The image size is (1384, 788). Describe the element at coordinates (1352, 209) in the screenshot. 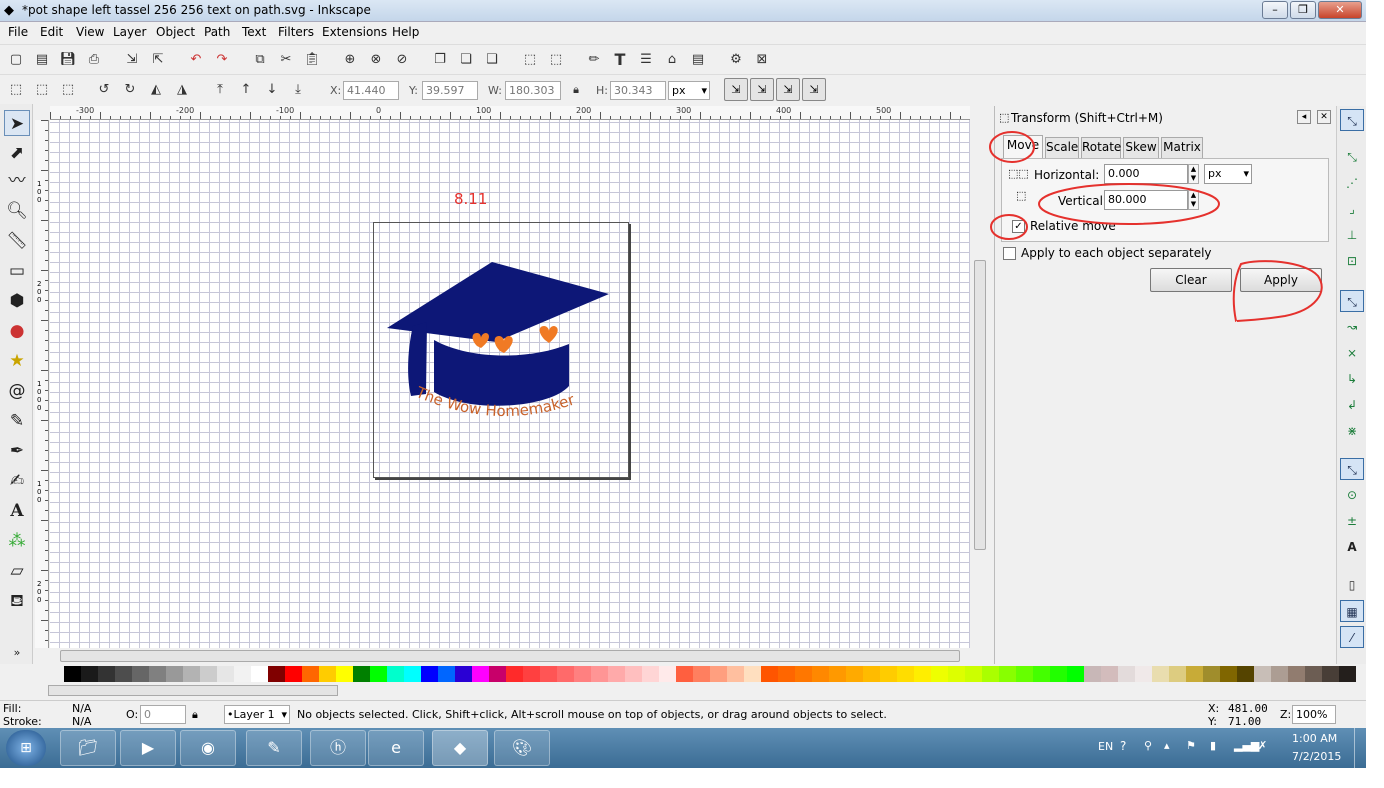

I see `snap-bbox-corner-icon: ⌟` at that location.